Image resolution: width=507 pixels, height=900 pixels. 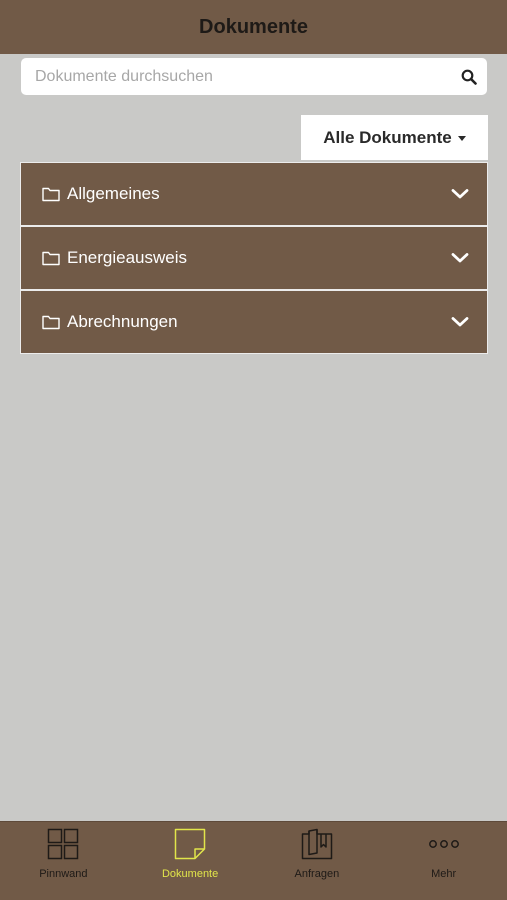 What do you see at coordinates (127, 257) in the screenshot?
I see `folder-label: Energieausweis` at bounding box center [127, 257].